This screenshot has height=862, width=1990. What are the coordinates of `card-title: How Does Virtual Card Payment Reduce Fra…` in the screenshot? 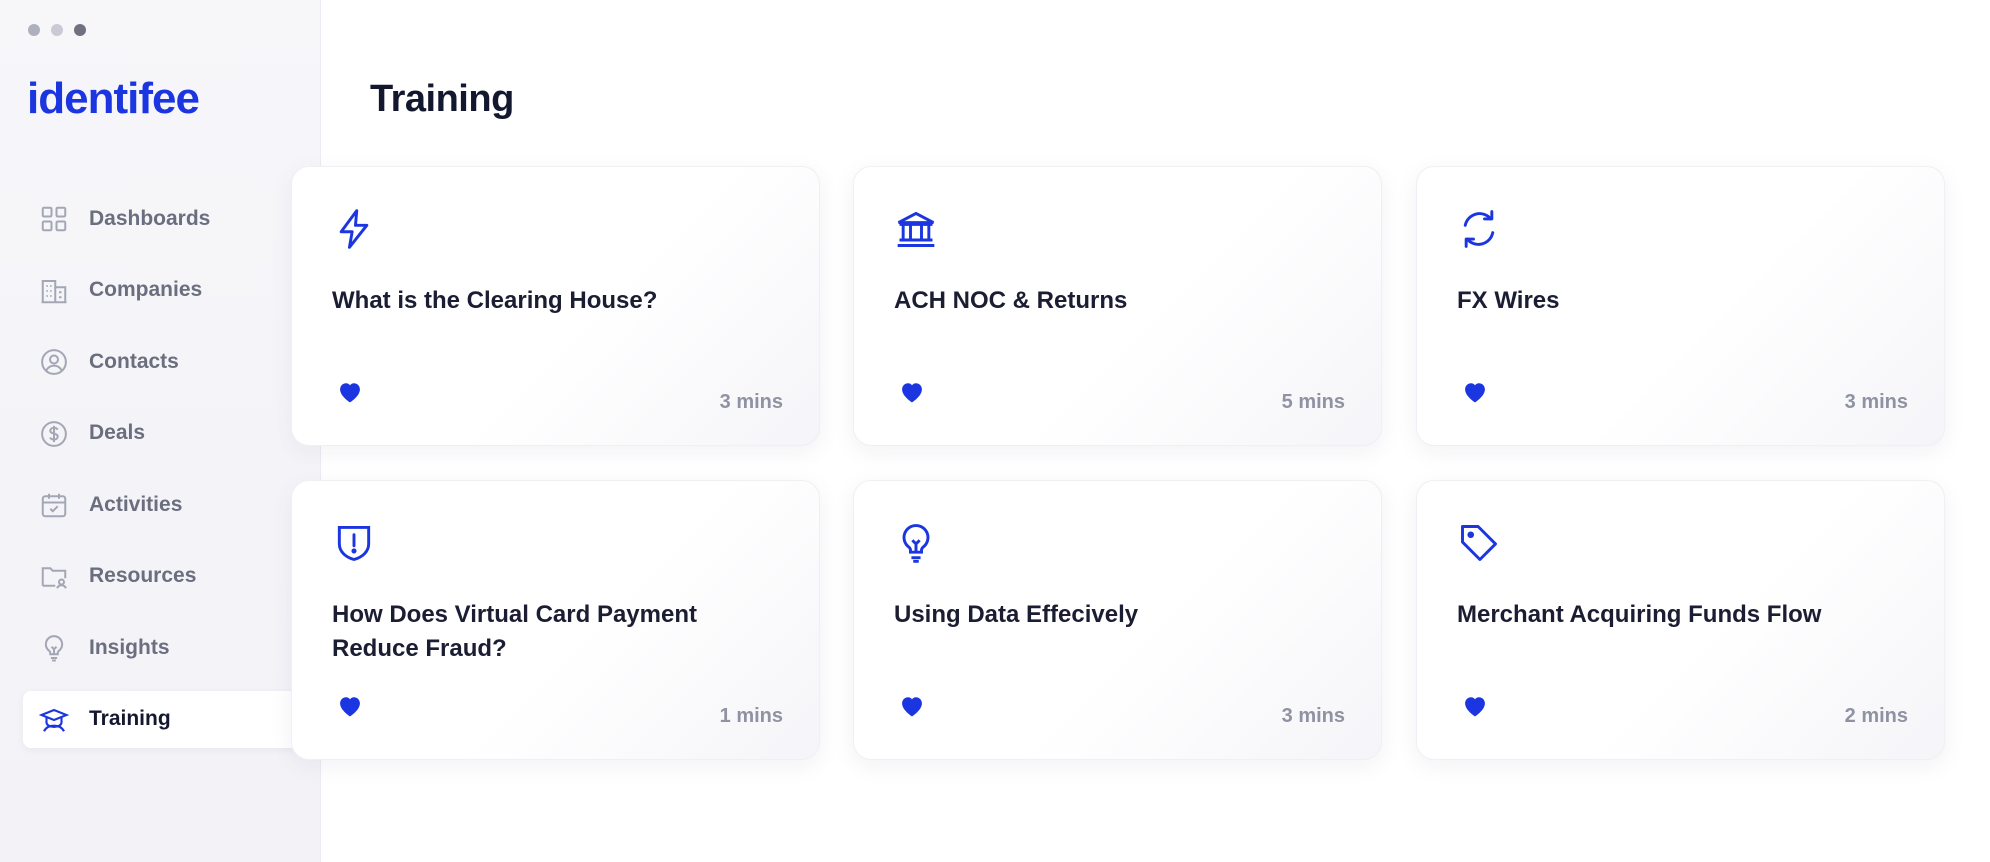 It's located at (514, 631).